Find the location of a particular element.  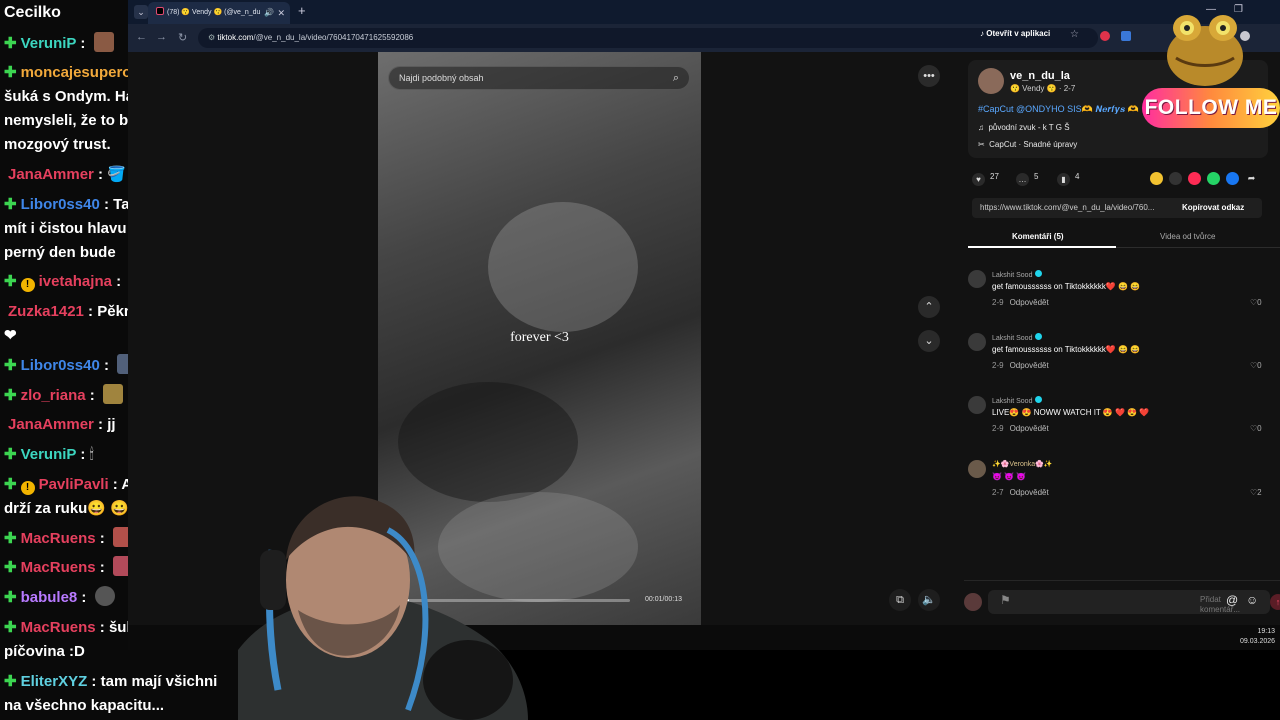

embed-icon is located at coordinates (1175, 178).